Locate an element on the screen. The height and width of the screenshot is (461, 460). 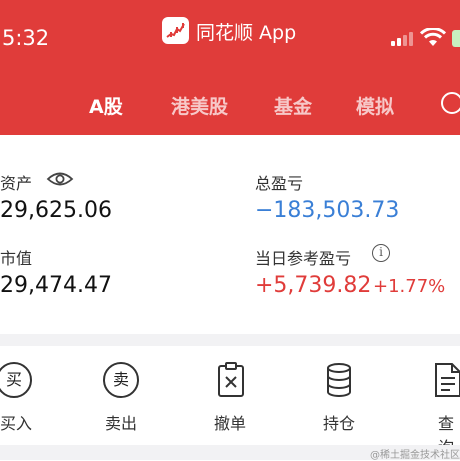
eye-icon is located at coordinates (60, 179).